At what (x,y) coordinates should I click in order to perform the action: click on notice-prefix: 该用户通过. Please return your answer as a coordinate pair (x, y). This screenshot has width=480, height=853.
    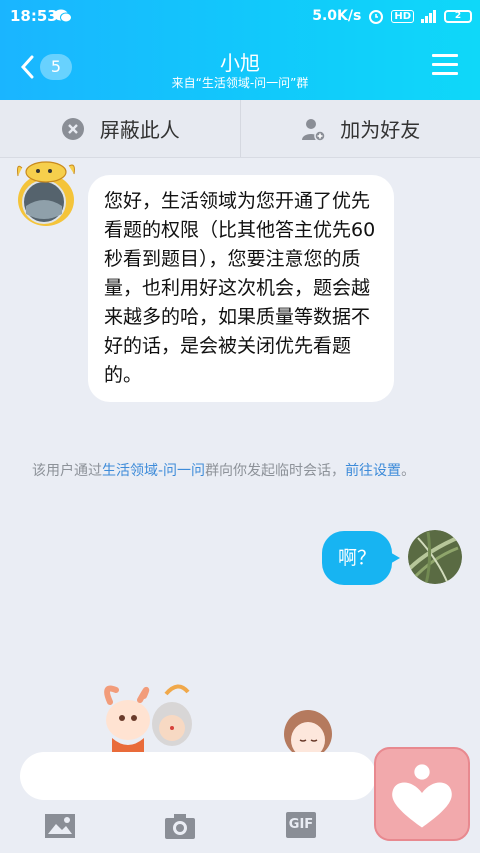
    Looking at the image, I should click on (67, 471).